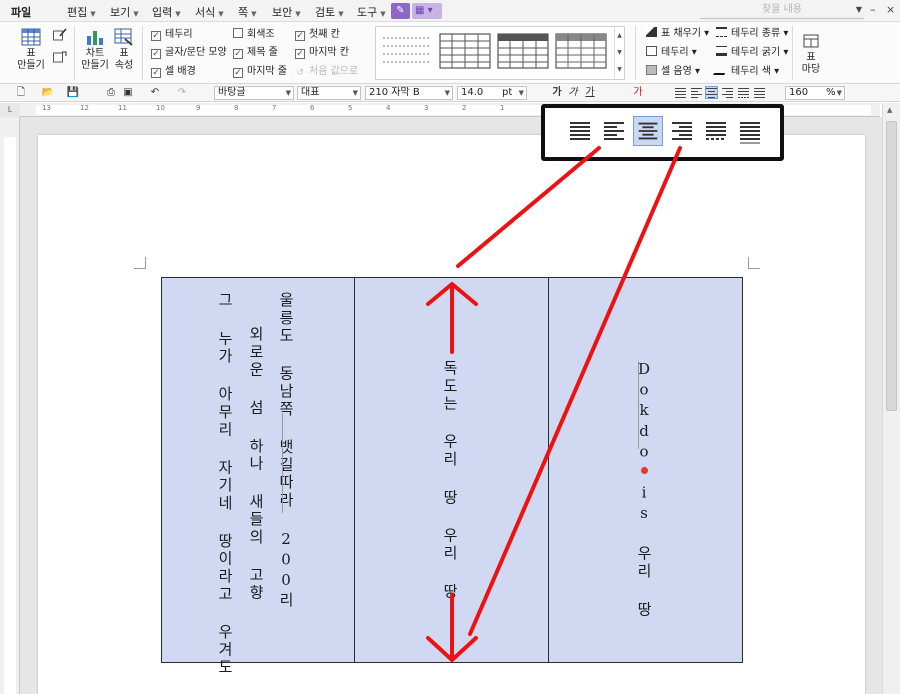  Describe the element at coordinates (782, 11) in the screenshot. I see `search-input: 찾을 내용 ▼` at that location.